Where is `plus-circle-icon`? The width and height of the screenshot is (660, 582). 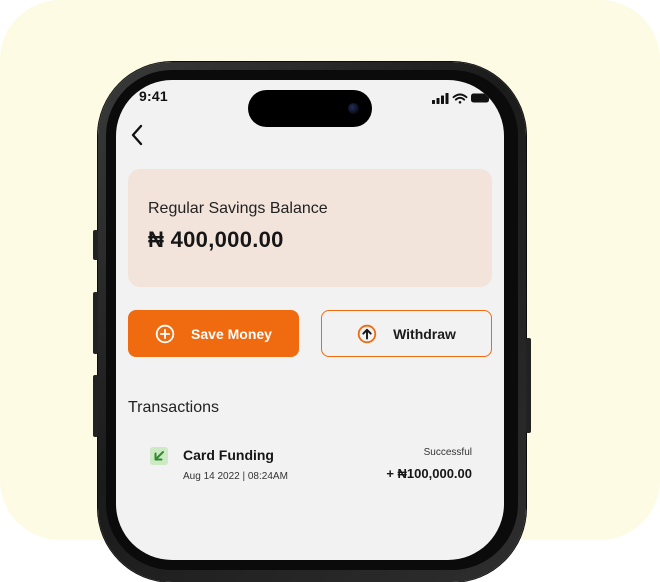 plus-circle-icon is located at coordinates (165, 334).